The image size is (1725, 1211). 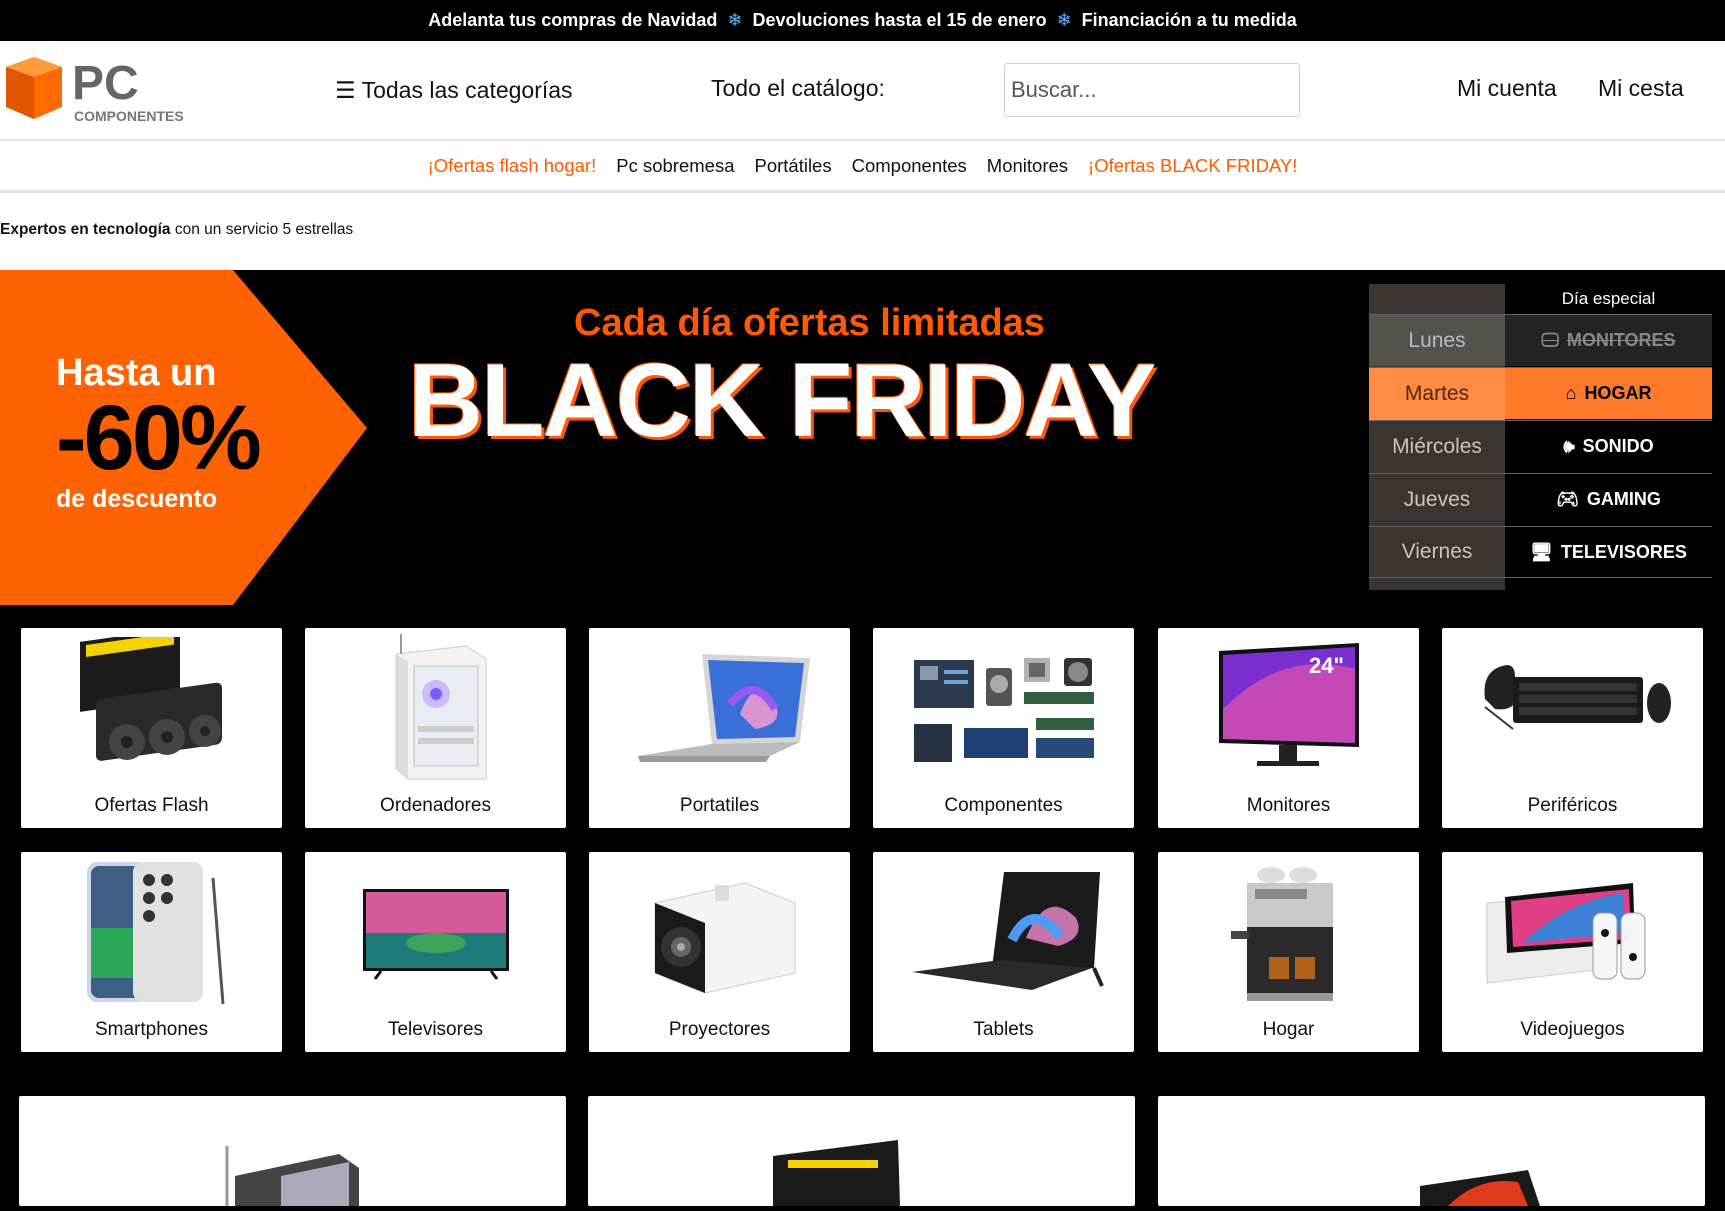 What do you see at coordinates (1288, 805) in the screenshot?
I see `category-label: Monitores` at bounding box center [1288, 805].